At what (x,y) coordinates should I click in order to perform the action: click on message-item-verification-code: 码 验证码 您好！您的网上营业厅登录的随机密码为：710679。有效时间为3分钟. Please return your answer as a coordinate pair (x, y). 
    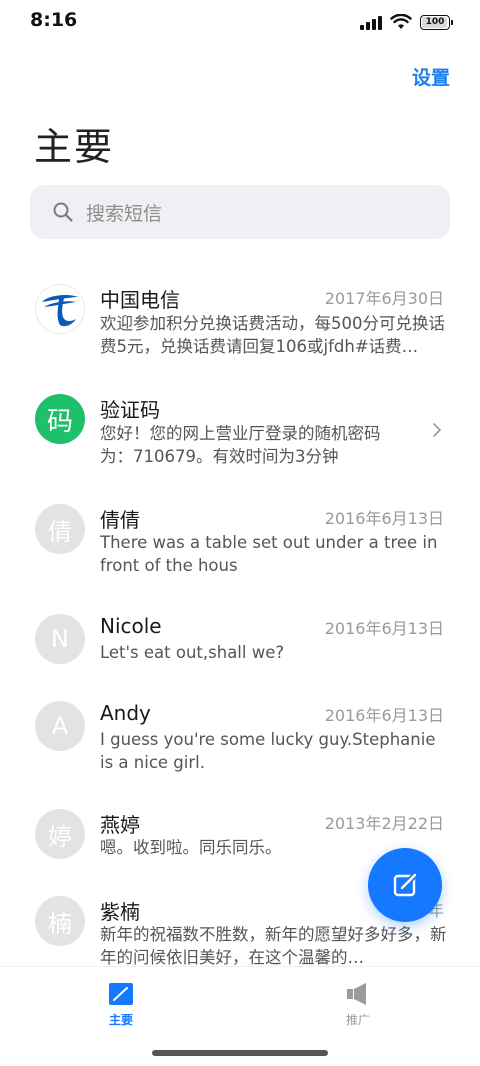
    Looking at the image, I should click on (240, 440).